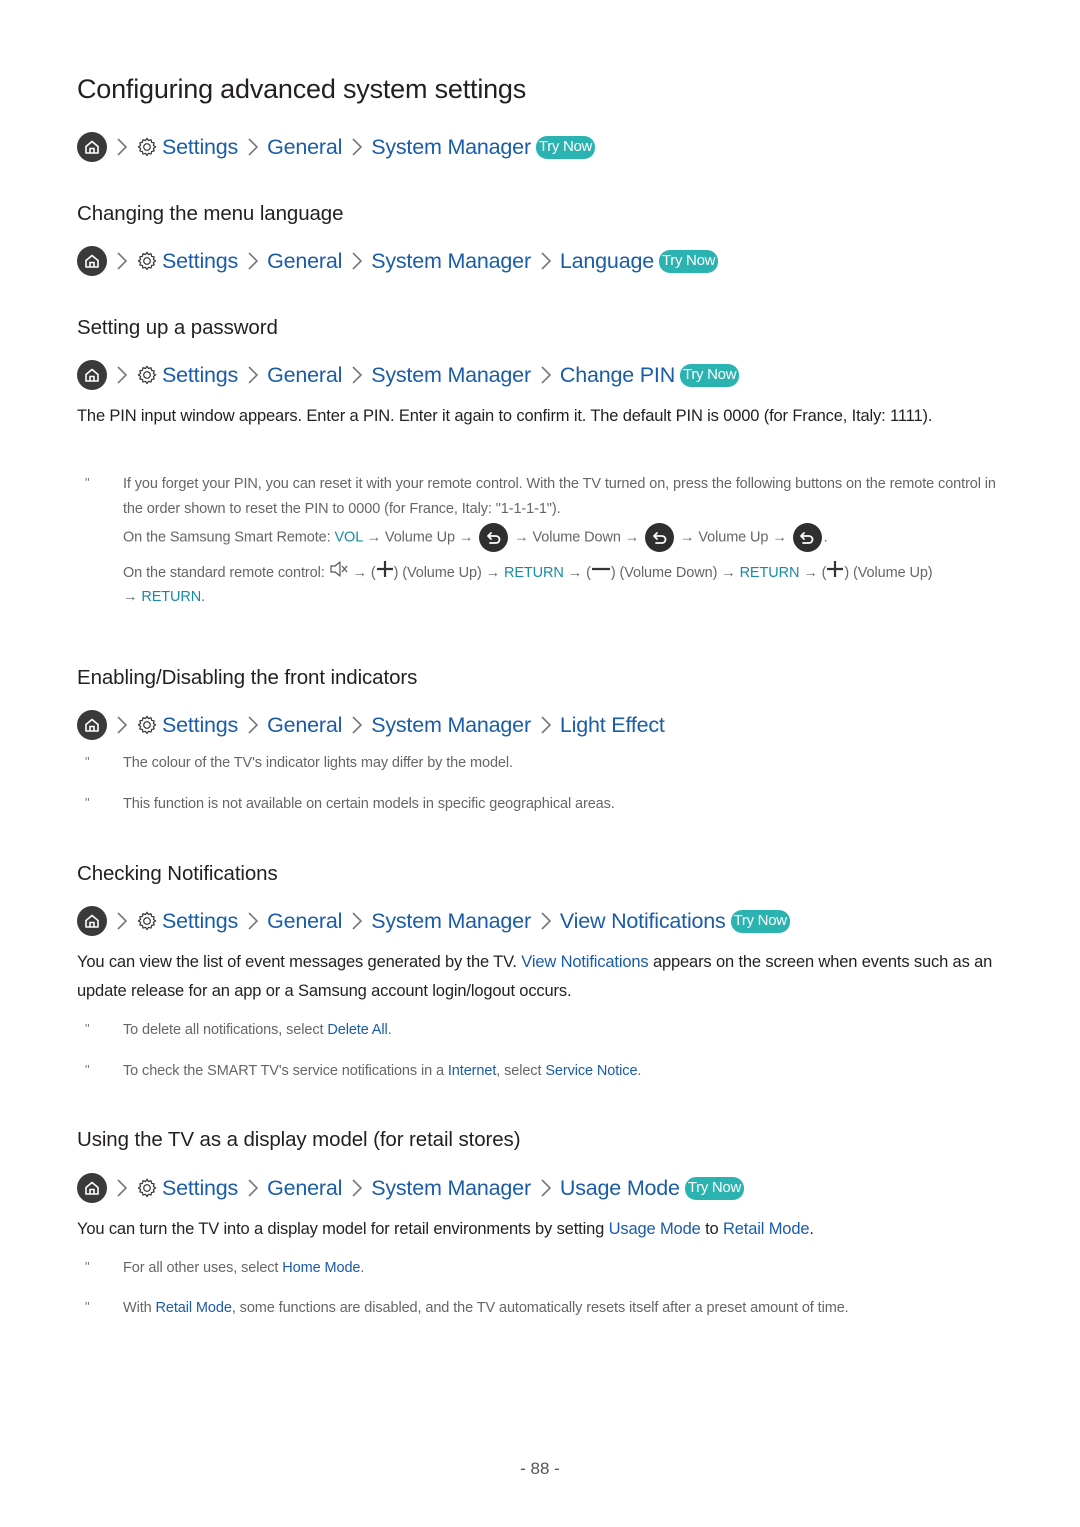 The image size is (1080, 1527). What do you see at coordinates (321, 1268) in the screenshot?
I see `link-home-mode: Home Mode` at bounding box center [321, 1268].